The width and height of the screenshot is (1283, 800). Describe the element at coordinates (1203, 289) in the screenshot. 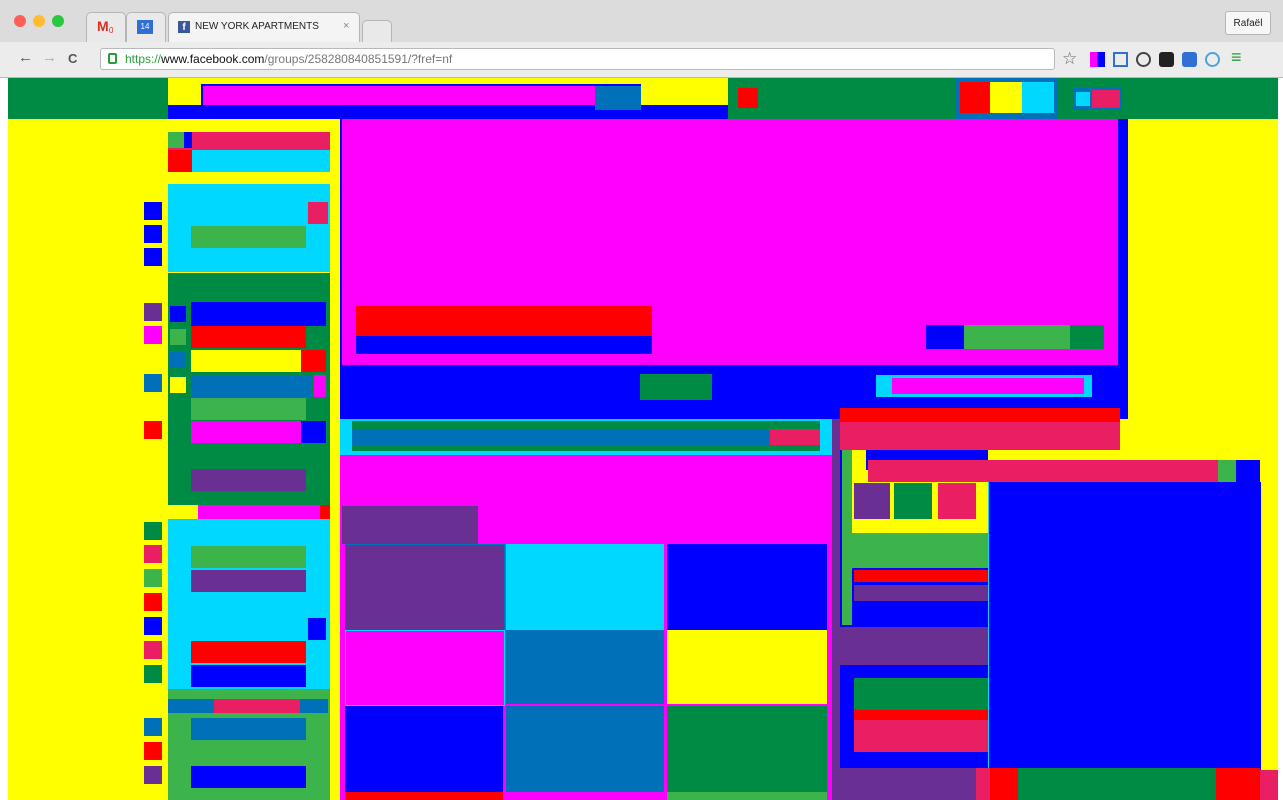

I see `right-rail` at that location.